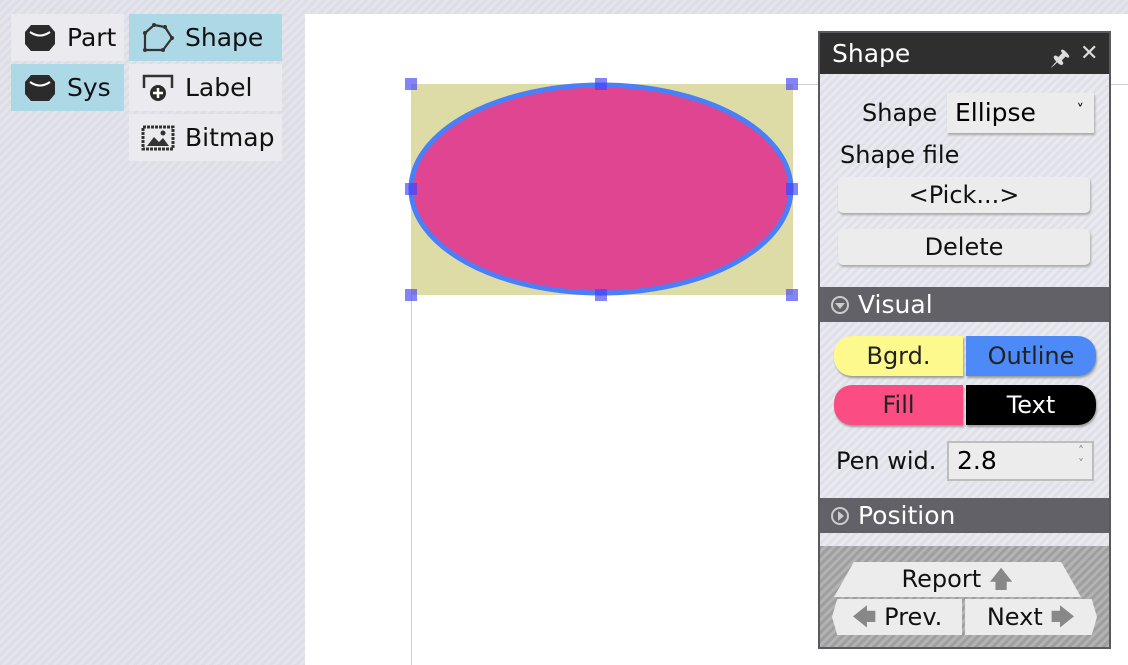 The image size is (1128, 665). What do you see at coordinates (995, 112) in the screenshot?
I see `shape-type-value: Ellipse` at bounding box center [995, 112].